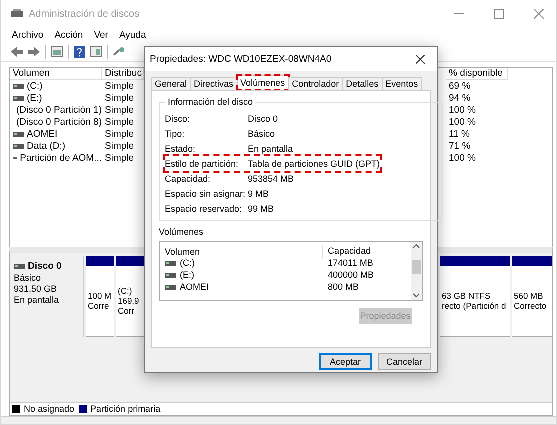  Describe the element at coordinates (49, 409) in the screenshot. I see `legend-label: No asignado` at that location.